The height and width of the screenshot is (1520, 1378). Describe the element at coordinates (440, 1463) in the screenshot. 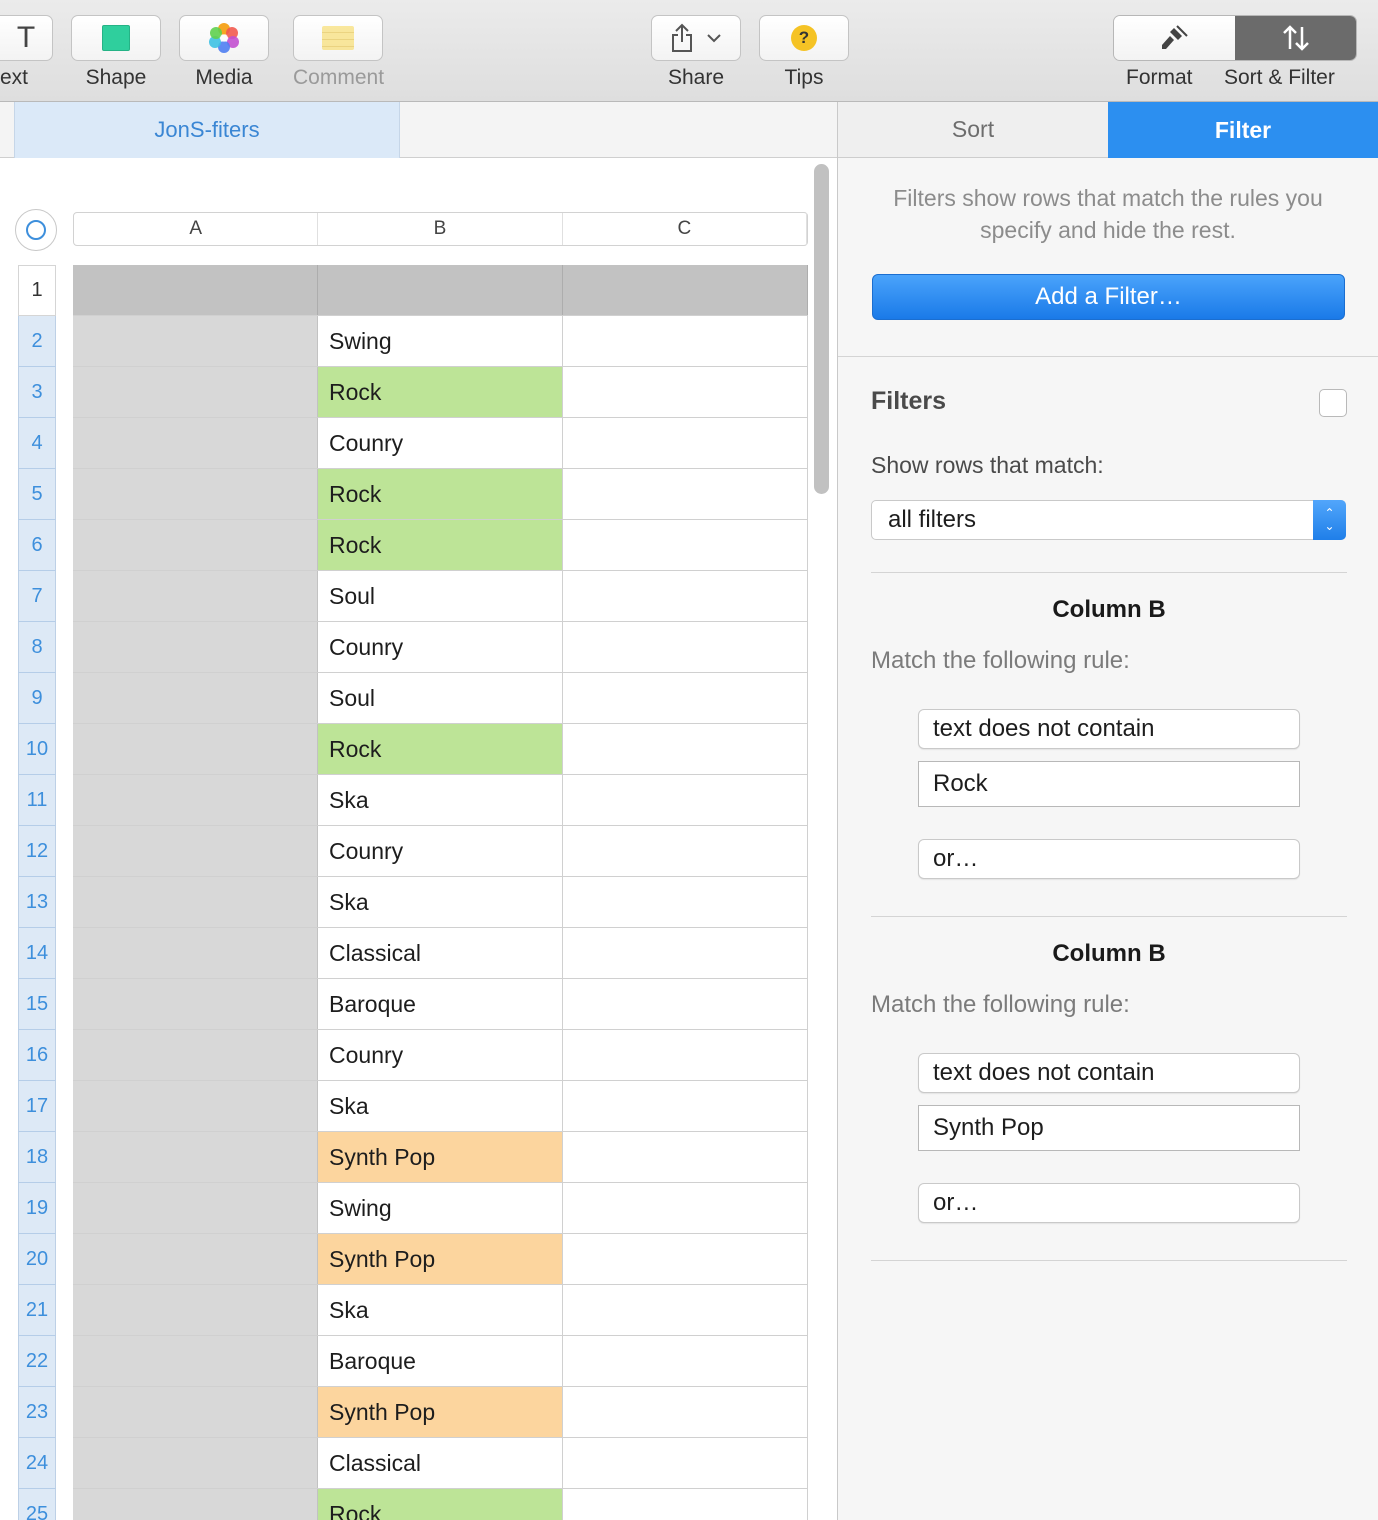

I see `cell-b: Classical` at that location.